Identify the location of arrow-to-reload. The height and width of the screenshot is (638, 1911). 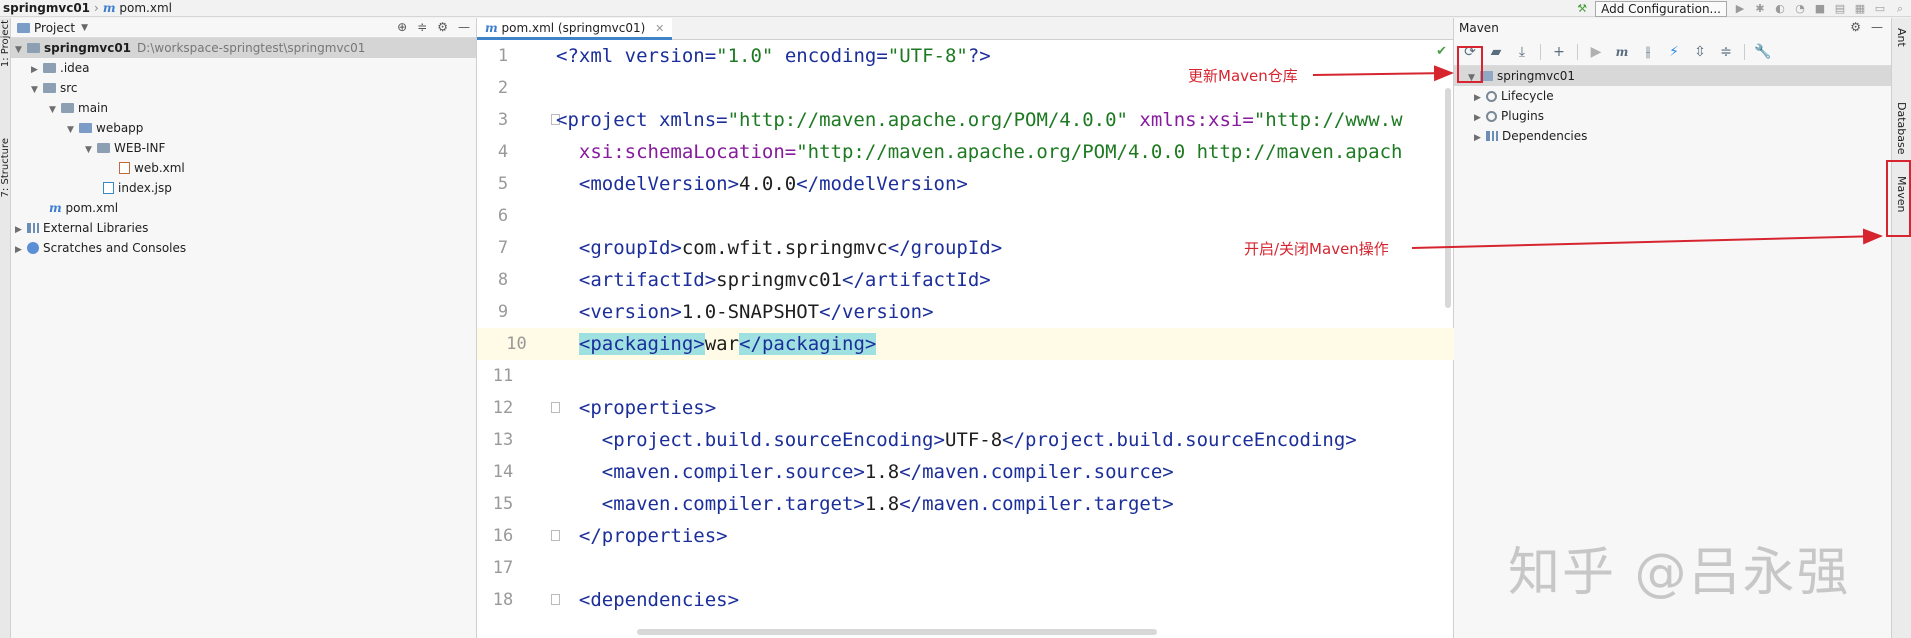
(1383, 73).